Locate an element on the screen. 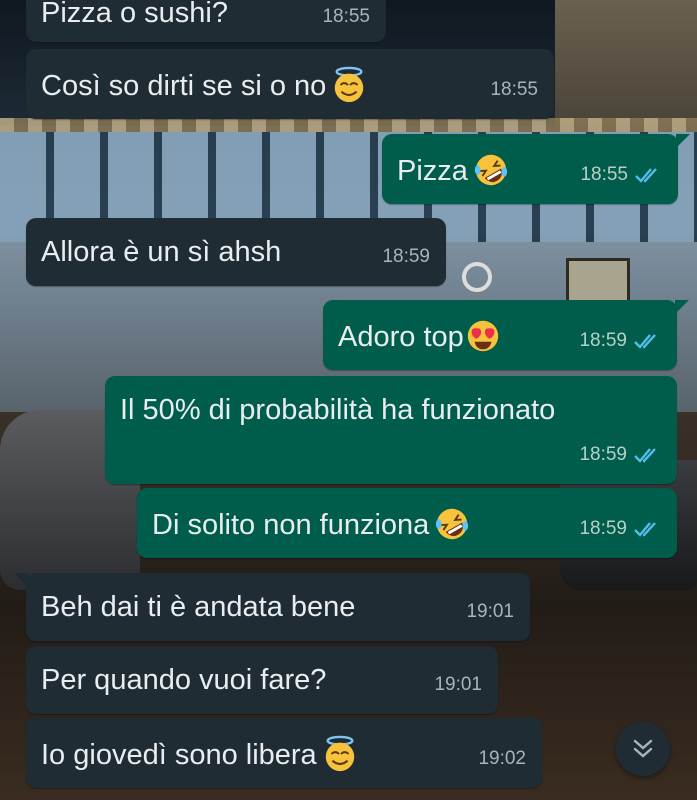 The height and width of the screenshot is (800, 697). message-text: Adoro top is located at coordinates (420, 336).